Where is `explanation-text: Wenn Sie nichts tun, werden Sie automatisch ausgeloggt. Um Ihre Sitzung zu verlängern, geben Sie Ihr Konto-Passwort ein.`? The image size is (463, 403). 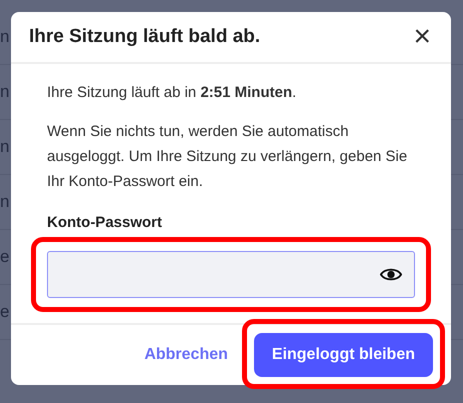 explanation-text: Wenn Sie nichts tun, werden Sie automatisch ausgeloggt. Um Ihre Sitzung zu verlängern, geben Sie Ihr Konto-Passwort ein. is located at coordinates (227, 157).